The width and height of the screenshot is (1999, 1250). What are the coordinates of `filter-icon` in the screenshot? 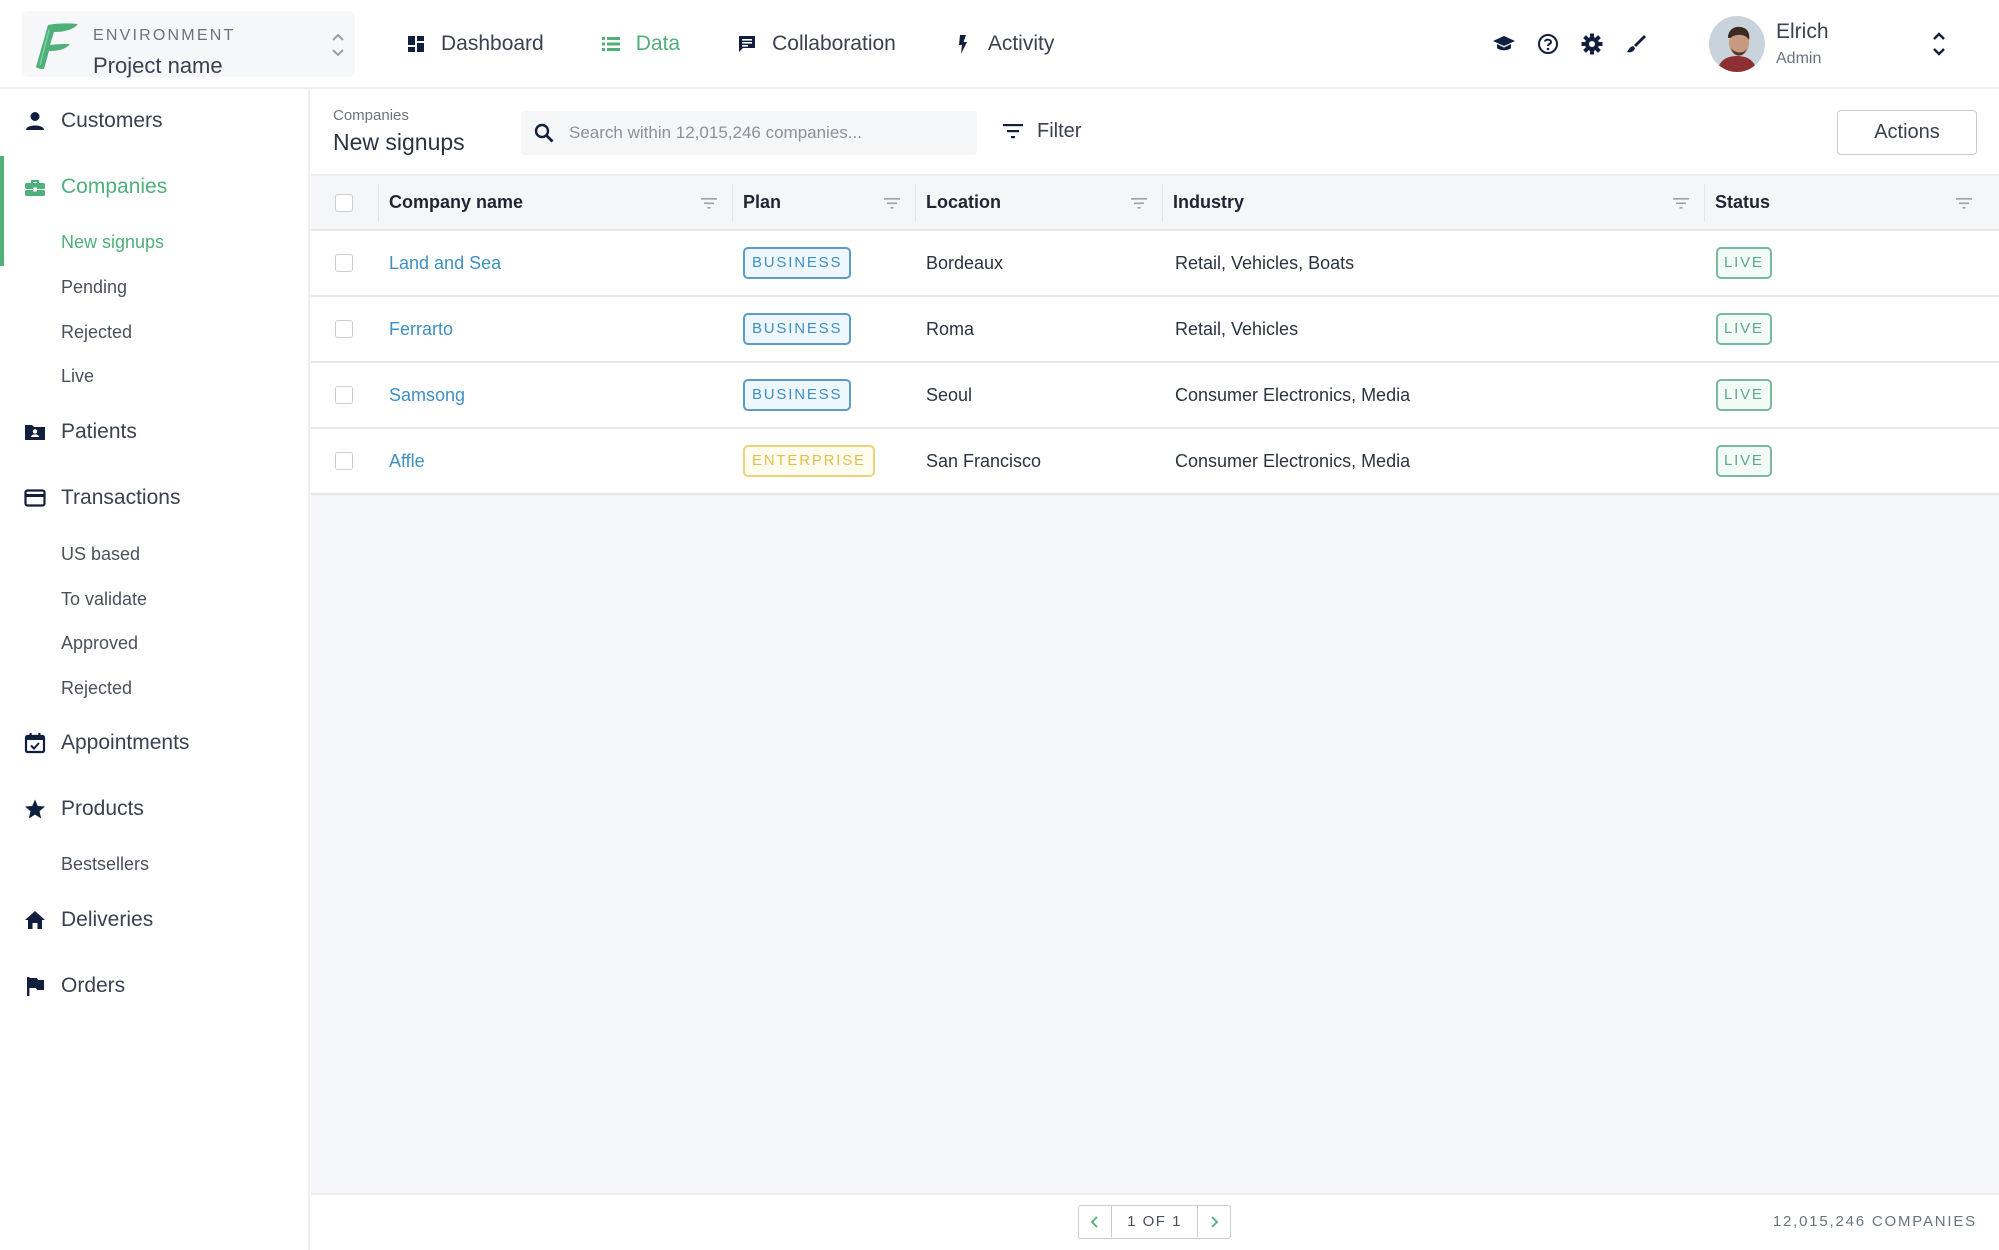 It's located at (1013, 131).